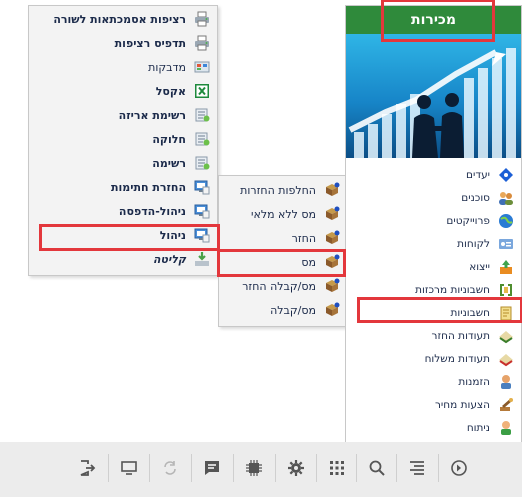  I want to click on refund-icon, so click(332, 238).